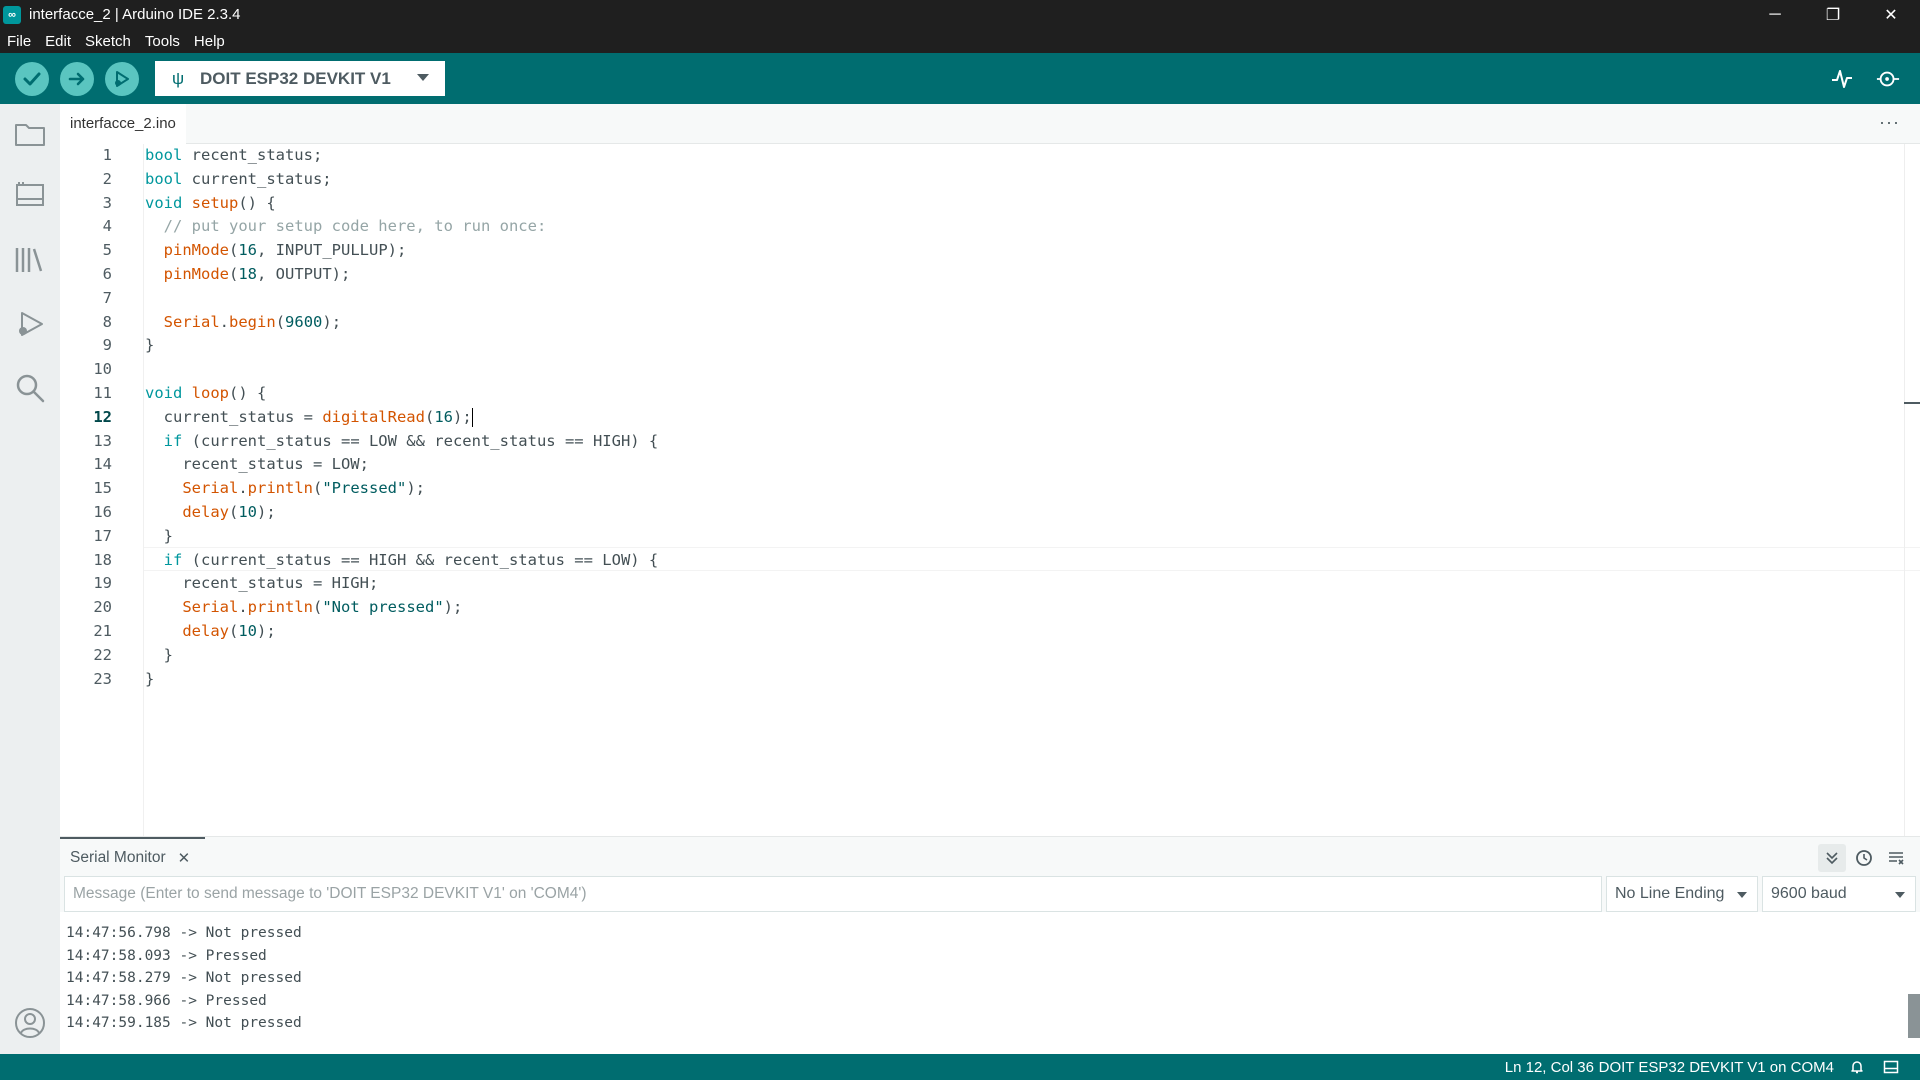 The height and width of the screenshot is (1080, 1920). I want to click on line-number: 4, so click(107, 226).